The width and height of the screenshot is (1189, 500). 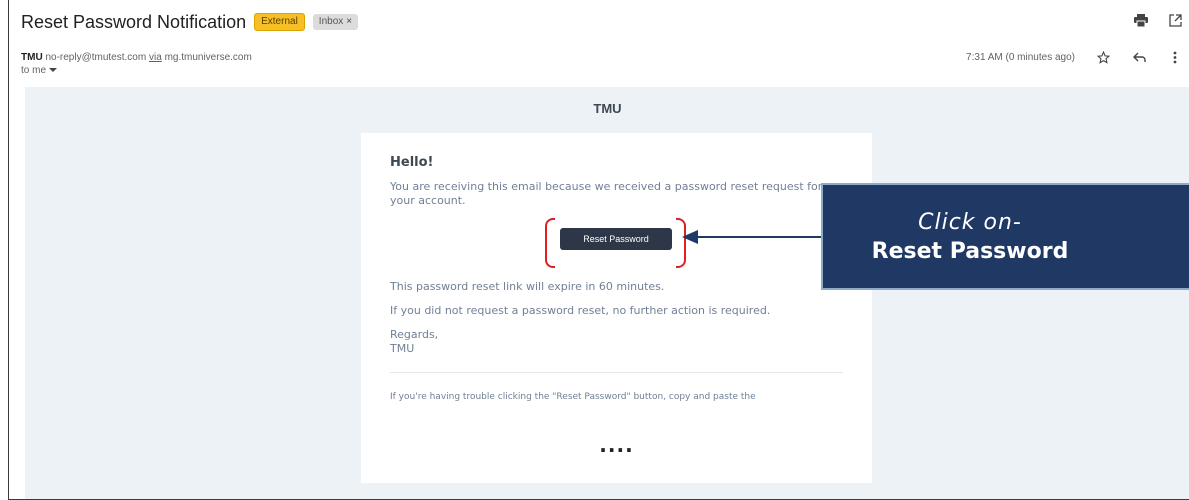 What do you see at coordinates (1103, 57) in the screenshot?
I see `star-icon` at bounding box center [1103, 57].